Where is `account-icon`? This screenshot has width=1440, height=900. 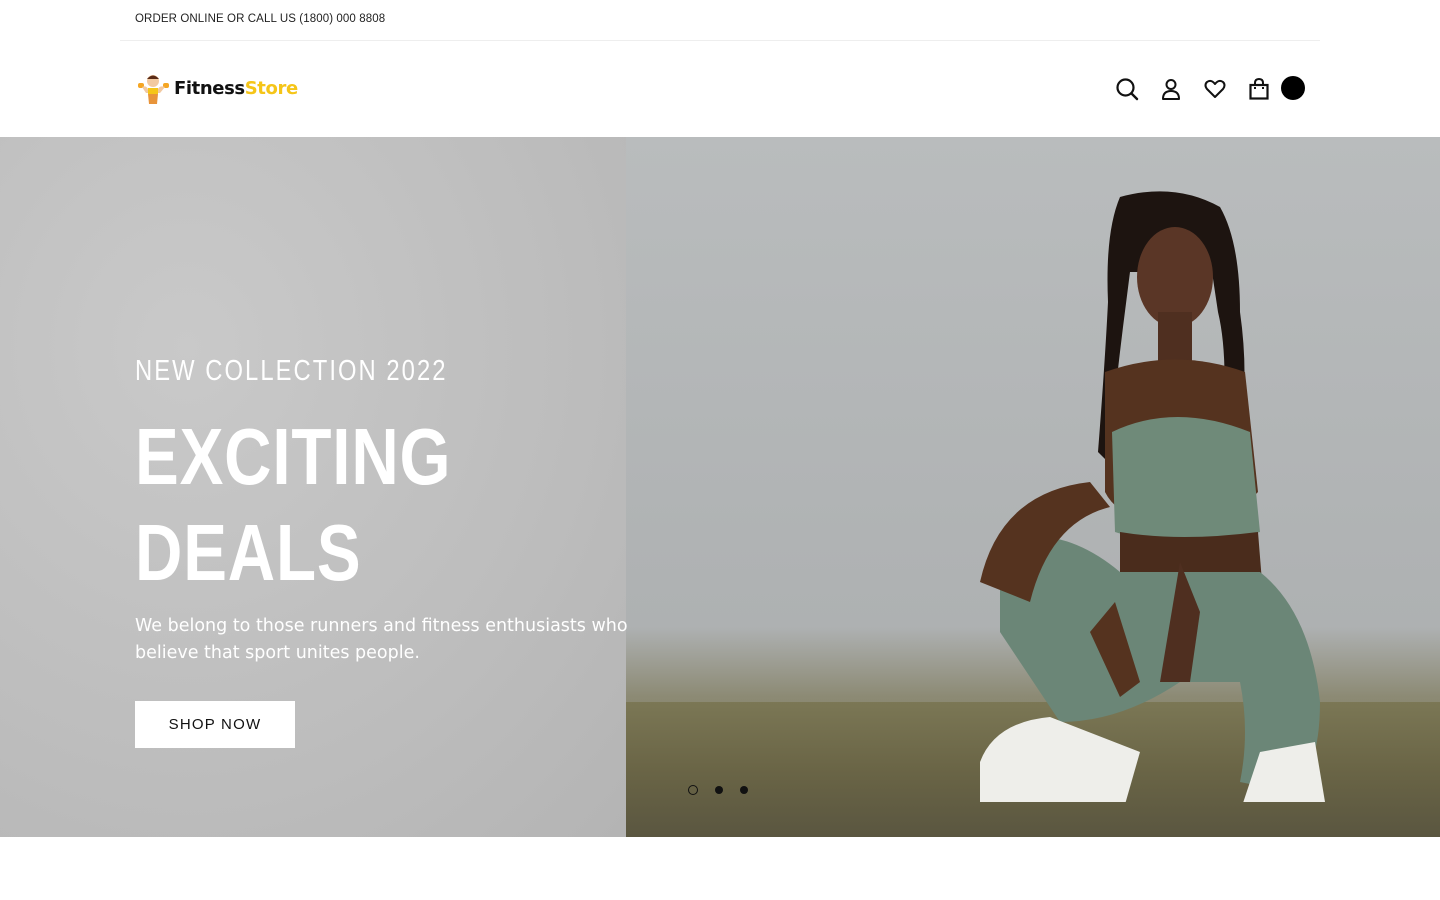 account-icon is located at coordinates (1171, 89).